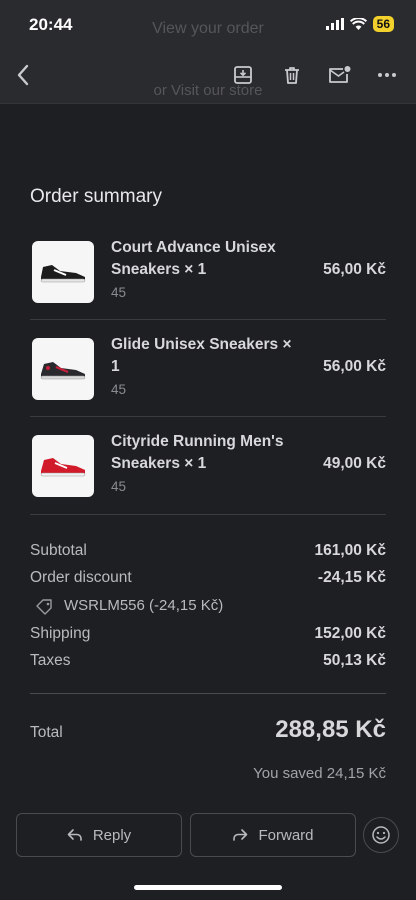  Describe the element at coordinates (208, 663) in the screenshot. I see `taxes-row: Taxes 50,13 Kč` at that location.